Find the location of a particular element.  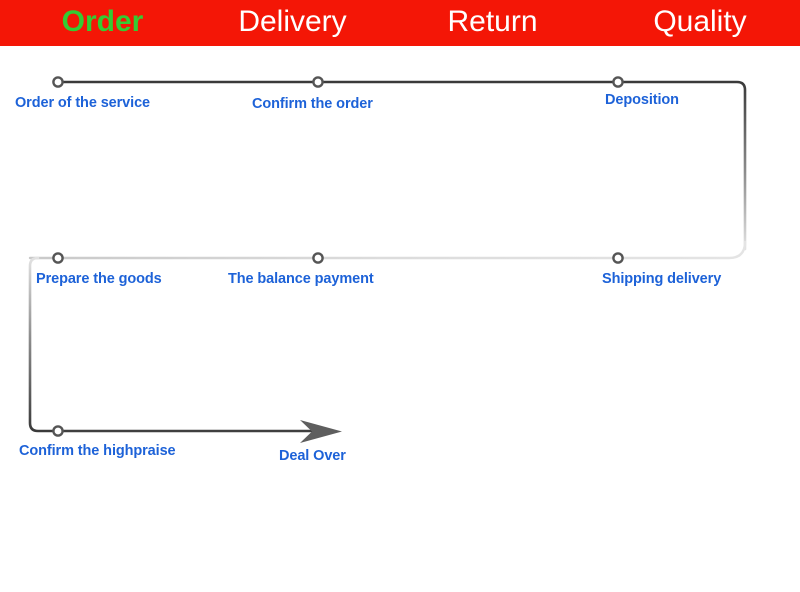

flow-node-deposition is located at coordinates (618, 82).